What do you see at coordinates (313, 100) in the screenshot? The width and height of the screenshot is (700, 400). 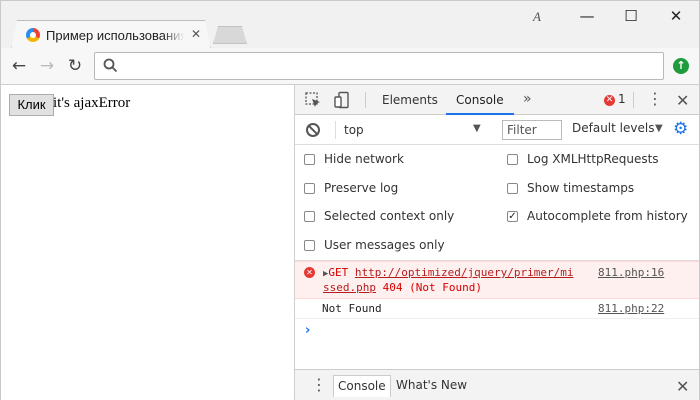 I see `inspect-element-icon` at bounding box center [313, 100].